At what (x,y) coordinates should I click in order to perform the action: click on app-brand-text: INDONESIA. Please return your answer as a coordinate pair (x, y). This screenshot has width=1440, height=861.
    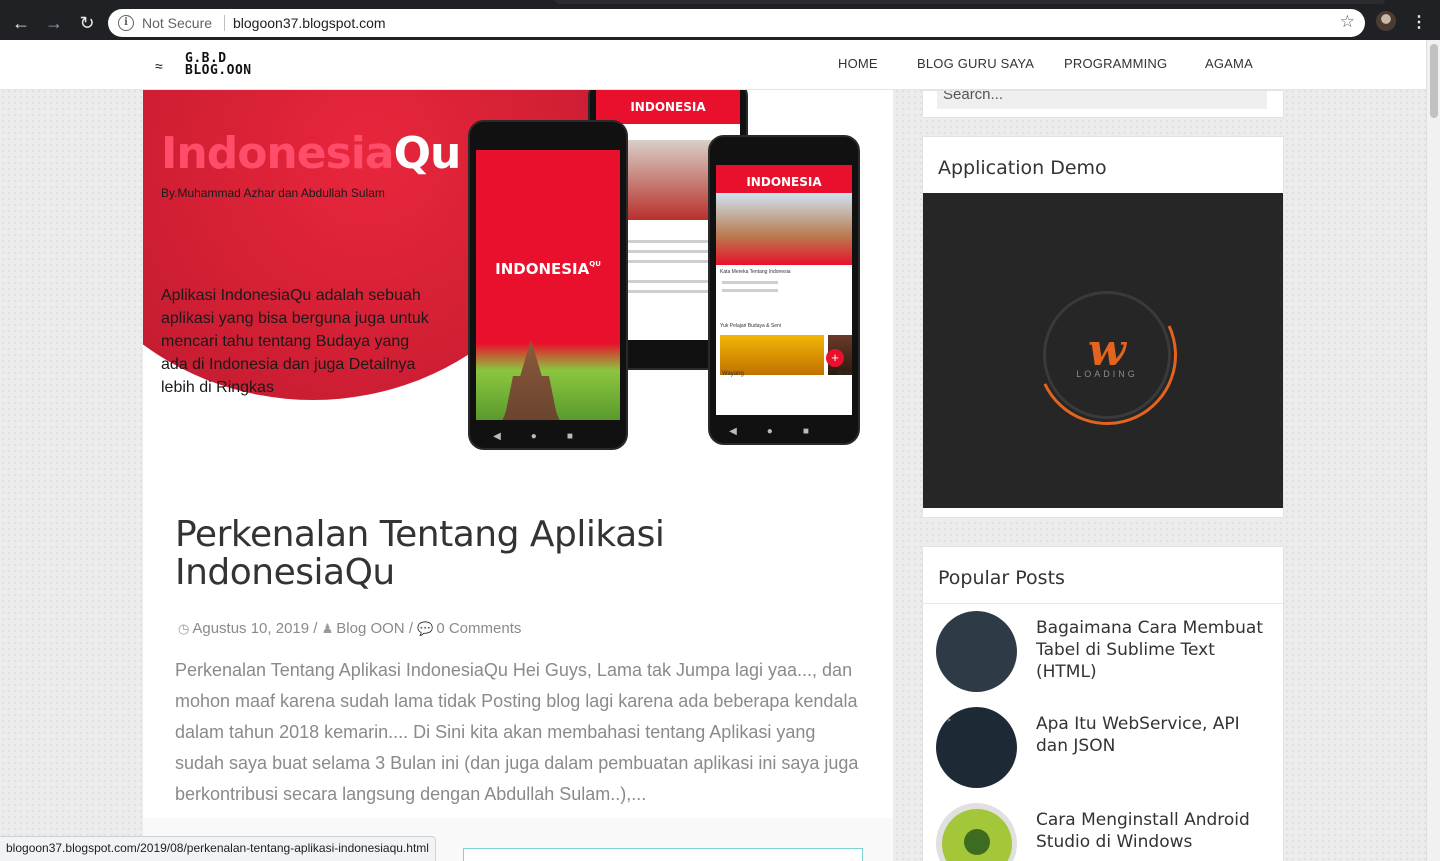
    Looking at the image, I should click on (668, 107).